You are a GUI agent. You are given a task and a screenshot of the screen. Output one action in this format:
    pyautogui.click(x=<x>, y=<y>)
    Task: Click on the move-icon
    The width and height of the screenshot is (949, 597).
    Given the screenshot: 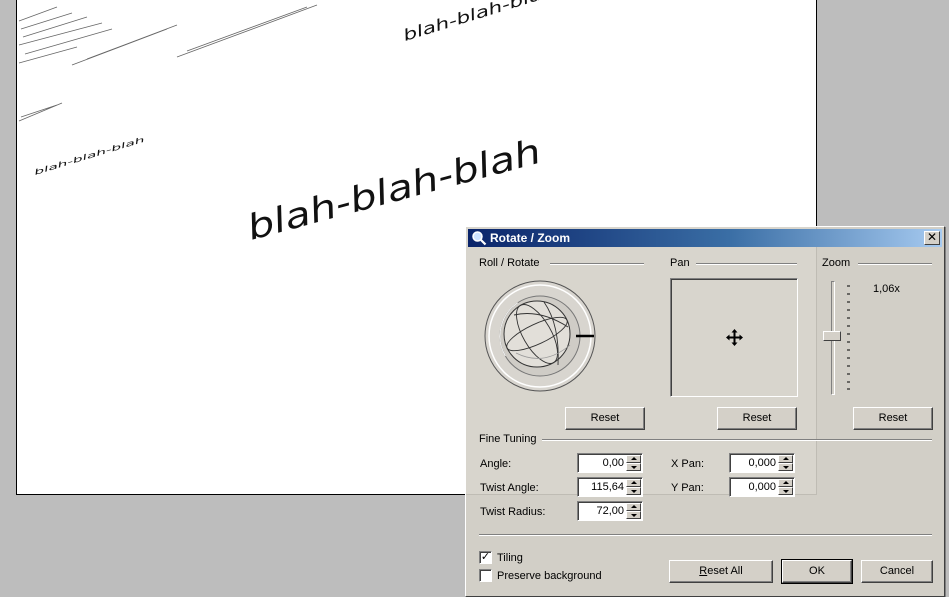 What is the action you would take?
    pyautogui.click(x=734, y=337)
    